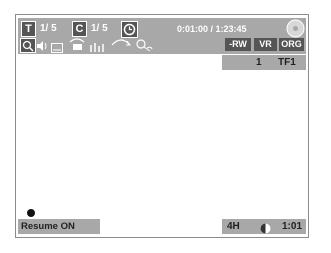  I want to click on random-icon, so click(144, 45).